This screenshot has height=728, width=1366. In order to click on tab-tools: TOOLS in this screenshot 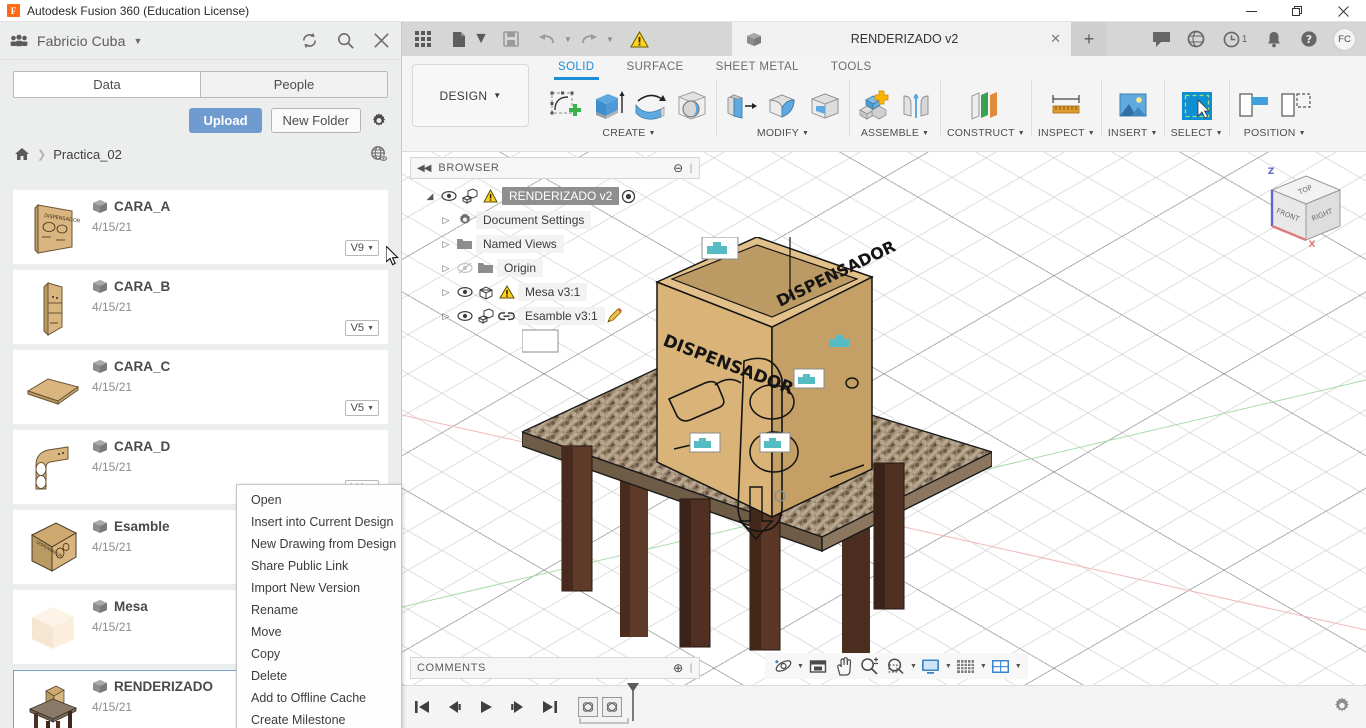, I will do `click(851, 67)`.